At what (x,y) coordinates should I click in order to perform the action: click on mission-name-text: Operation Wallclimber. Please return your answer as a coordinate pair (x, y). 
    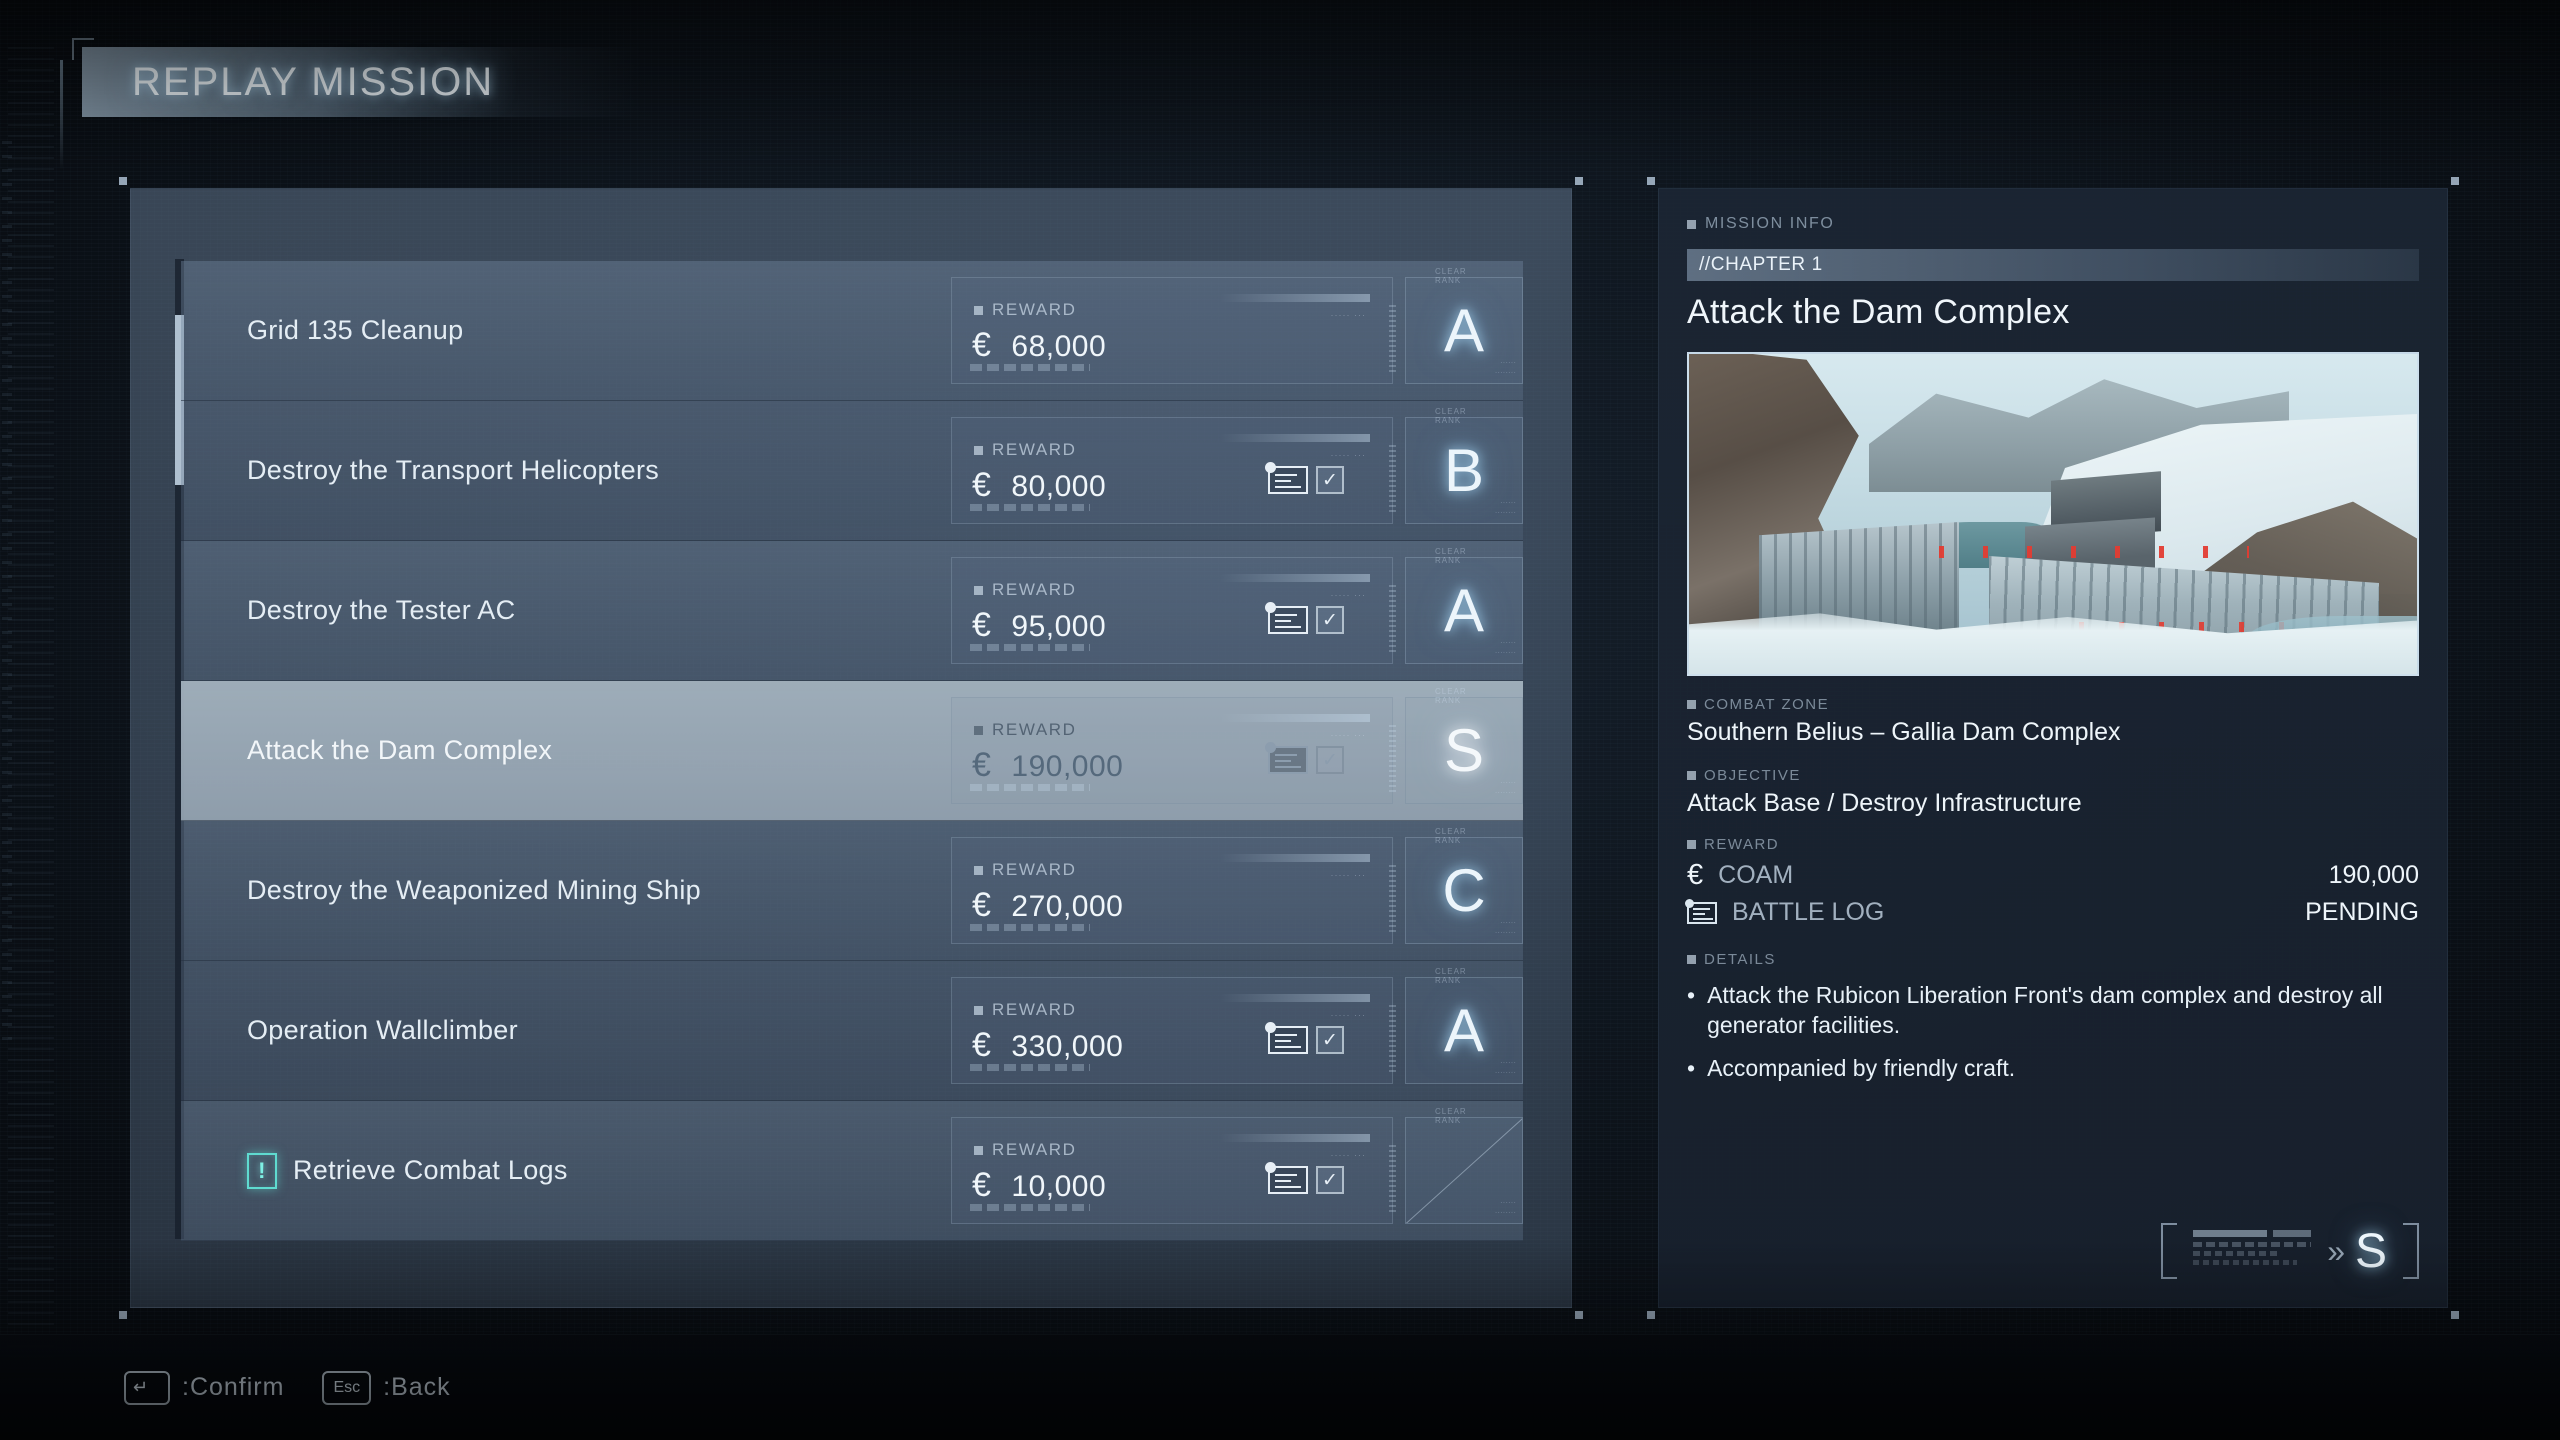
    Looking at the image, I should click on (382, 1030).